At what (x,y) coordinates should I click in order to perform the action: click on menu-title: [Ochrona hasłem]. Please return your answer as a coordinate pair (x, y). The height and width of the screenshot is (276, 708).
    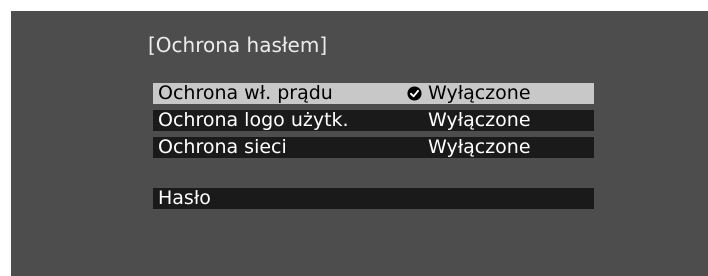
    Looking at the image, I should click on (238, 45).